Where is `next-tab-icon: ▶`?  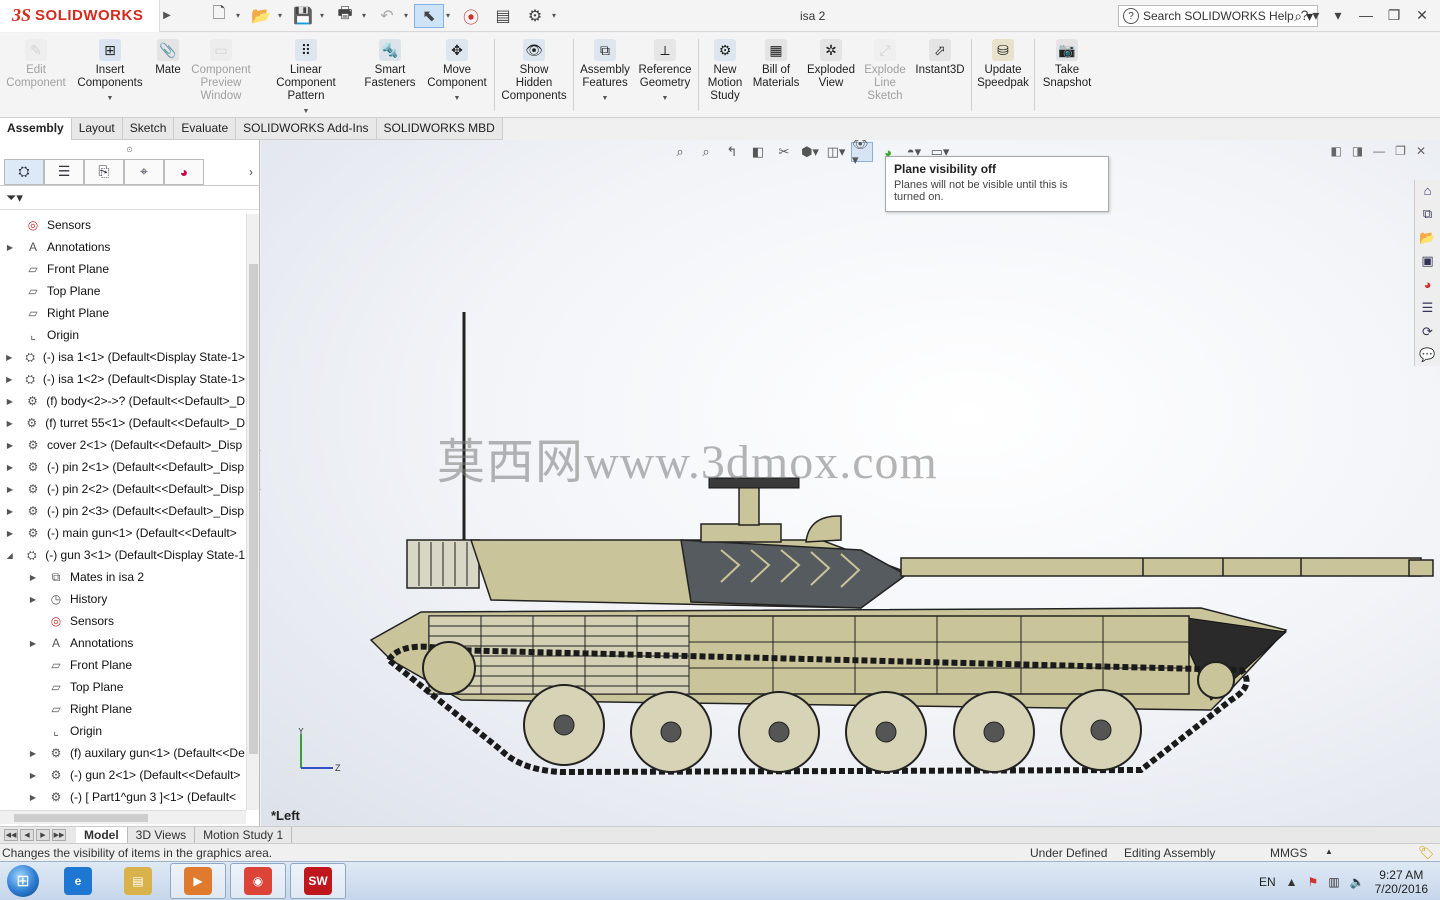 next-tab-icon: ▶ is located at coordinates (43, 835).